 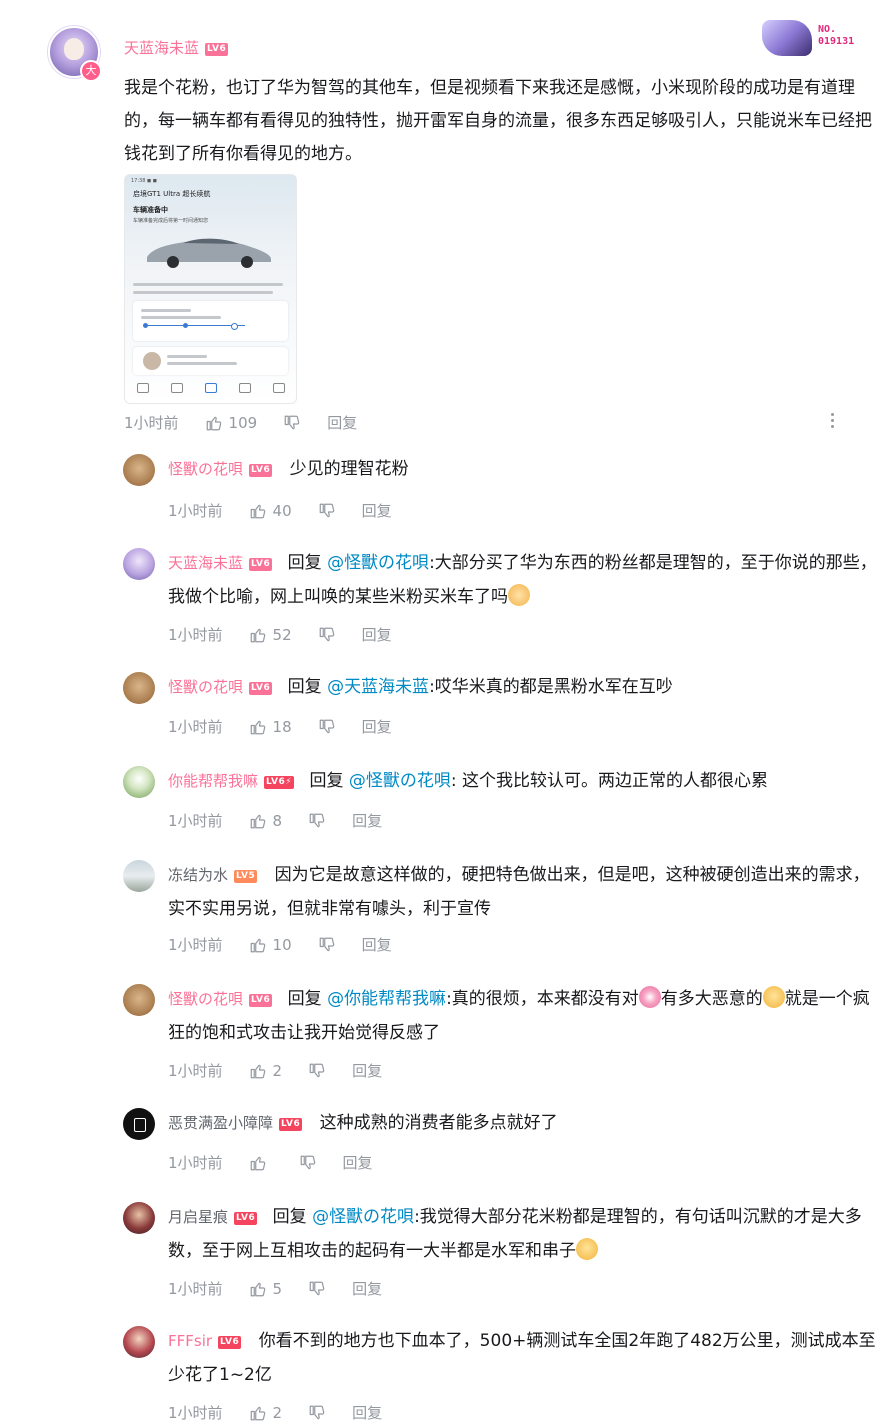 I want to click on username: 你能帮帮我嘛, so click(x=213, y=781).